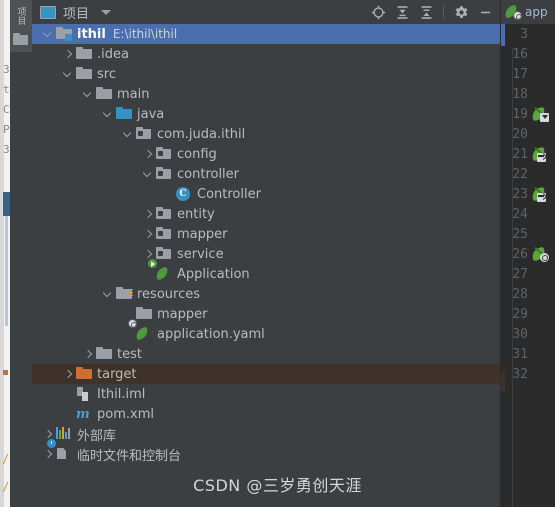  Describe the element at coordinates (378, 12) in the screenshot. I see `select-opened-file-icon` at that location.